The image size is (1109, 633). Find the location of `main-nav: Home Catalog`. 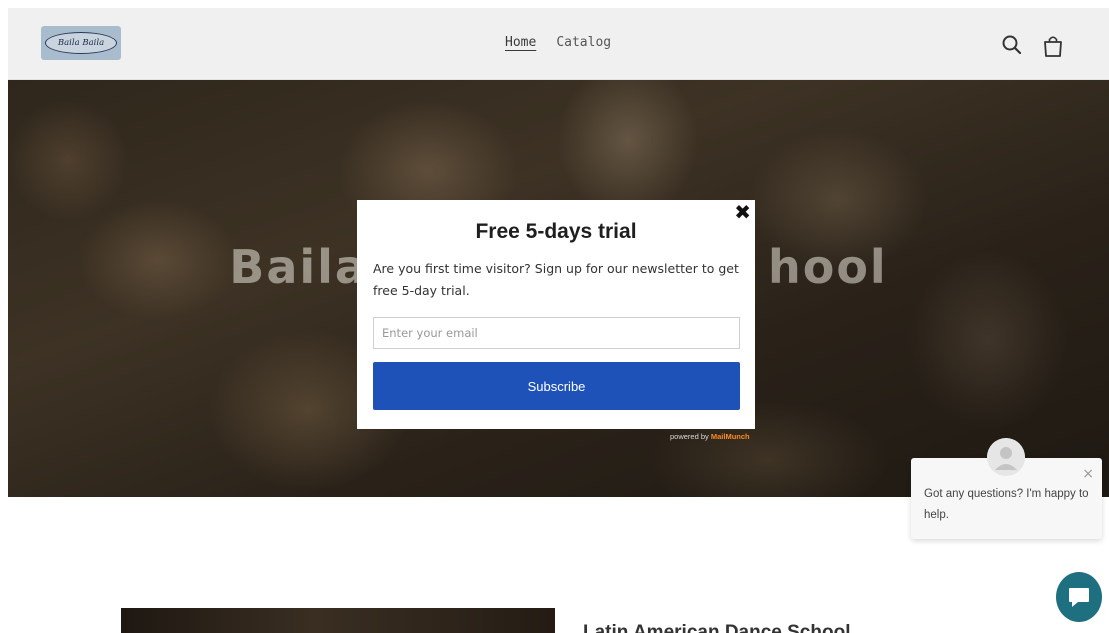

main-nav: Home Catalog is located at coordinates (558, 42).